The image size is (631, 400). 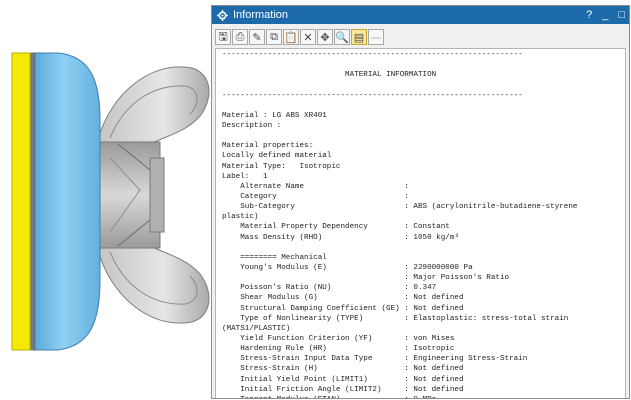 I want to click on report-line: Label: 1, so click(x=245, y=176).